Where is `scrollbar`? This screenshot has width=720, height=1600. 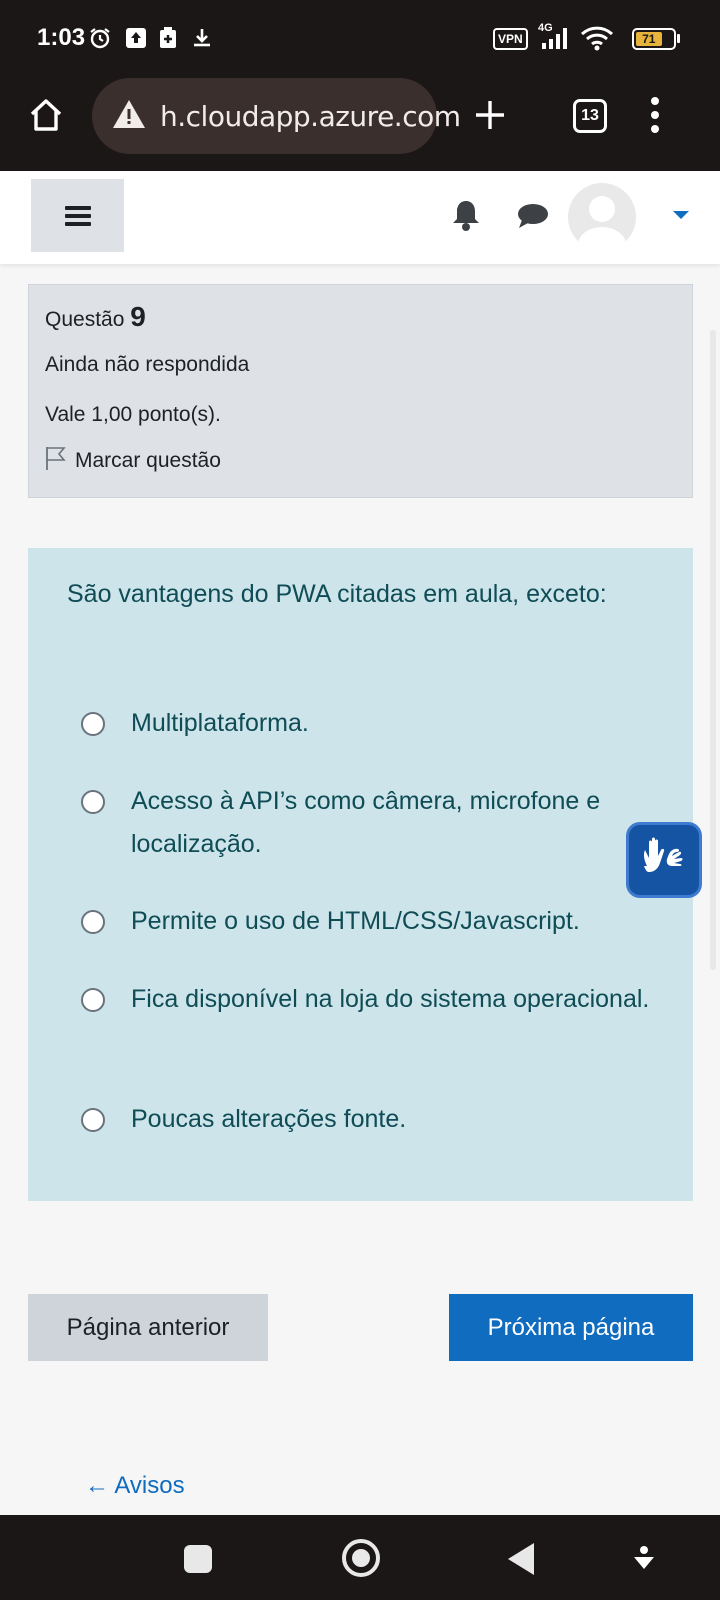 scrollbar is located at coordinates (713, 650).